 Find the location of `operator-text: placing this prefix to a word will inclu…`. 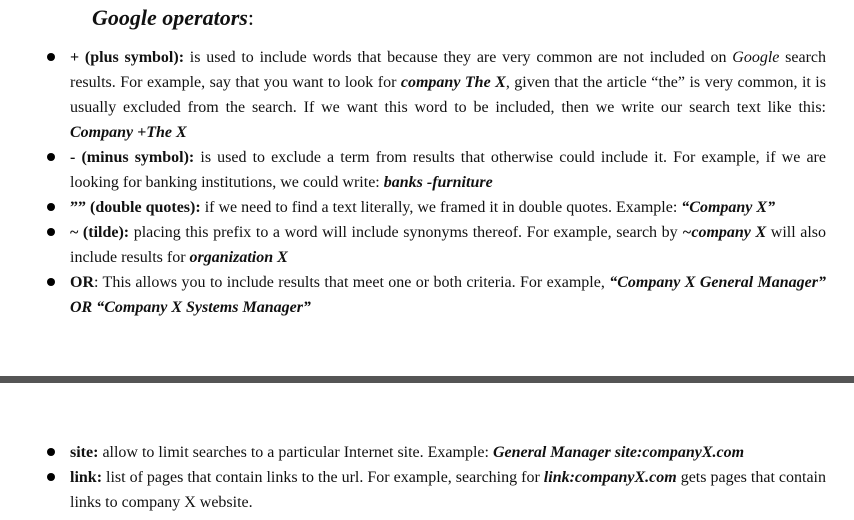

operator-text: placing this prefix to a word will inclu… is located at coordinates (406, 232).